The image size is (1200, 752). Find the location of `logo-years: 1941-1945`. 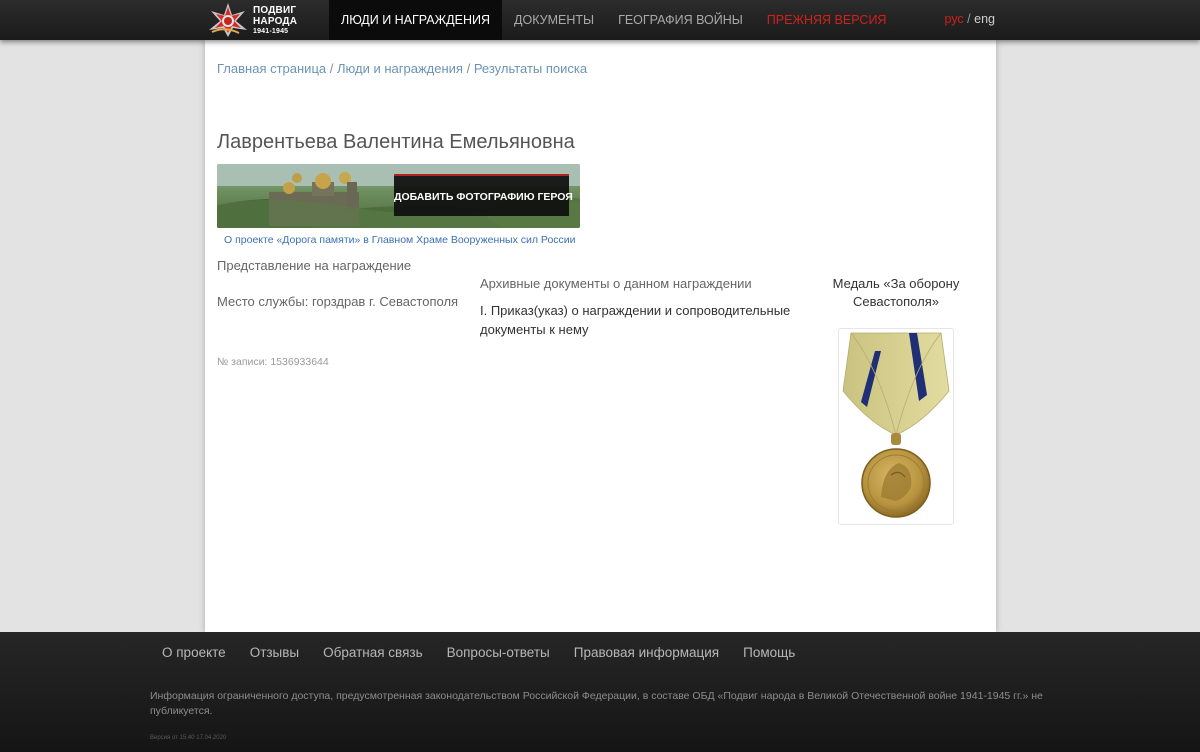

logo-years: 1941-1945 is located at coordinates (271, 31).